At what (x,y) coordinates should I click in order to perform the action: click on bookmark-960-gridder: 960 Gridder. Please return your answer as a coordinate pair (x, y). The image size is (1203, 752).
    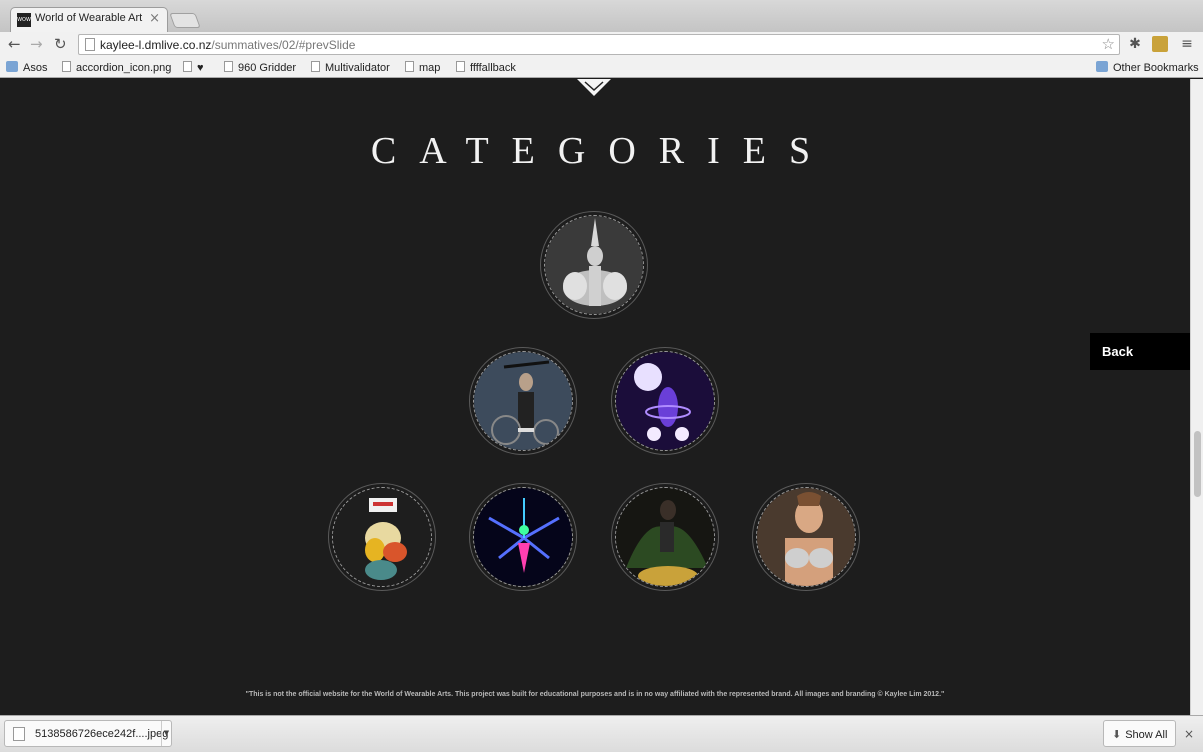
    Looking at the image, I should click on (260, 68).